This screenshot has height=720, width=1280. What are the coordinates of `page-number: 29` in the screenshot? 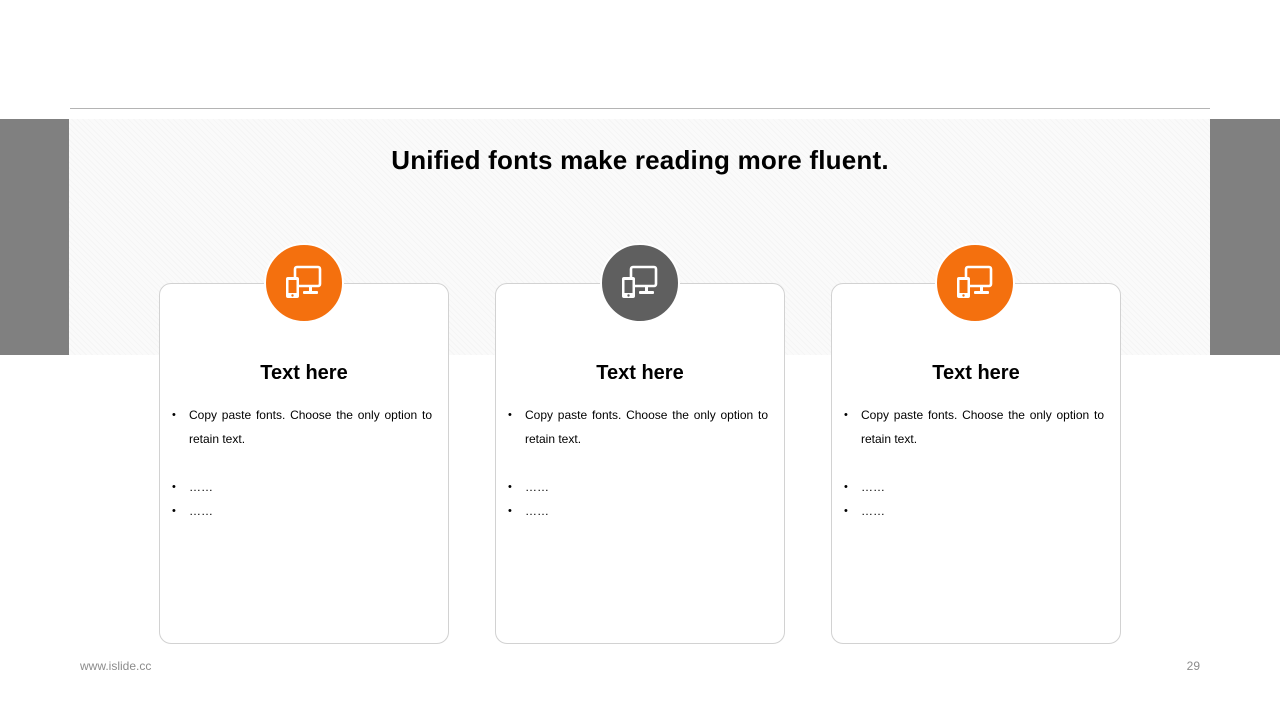 It's located at (1193, 666).